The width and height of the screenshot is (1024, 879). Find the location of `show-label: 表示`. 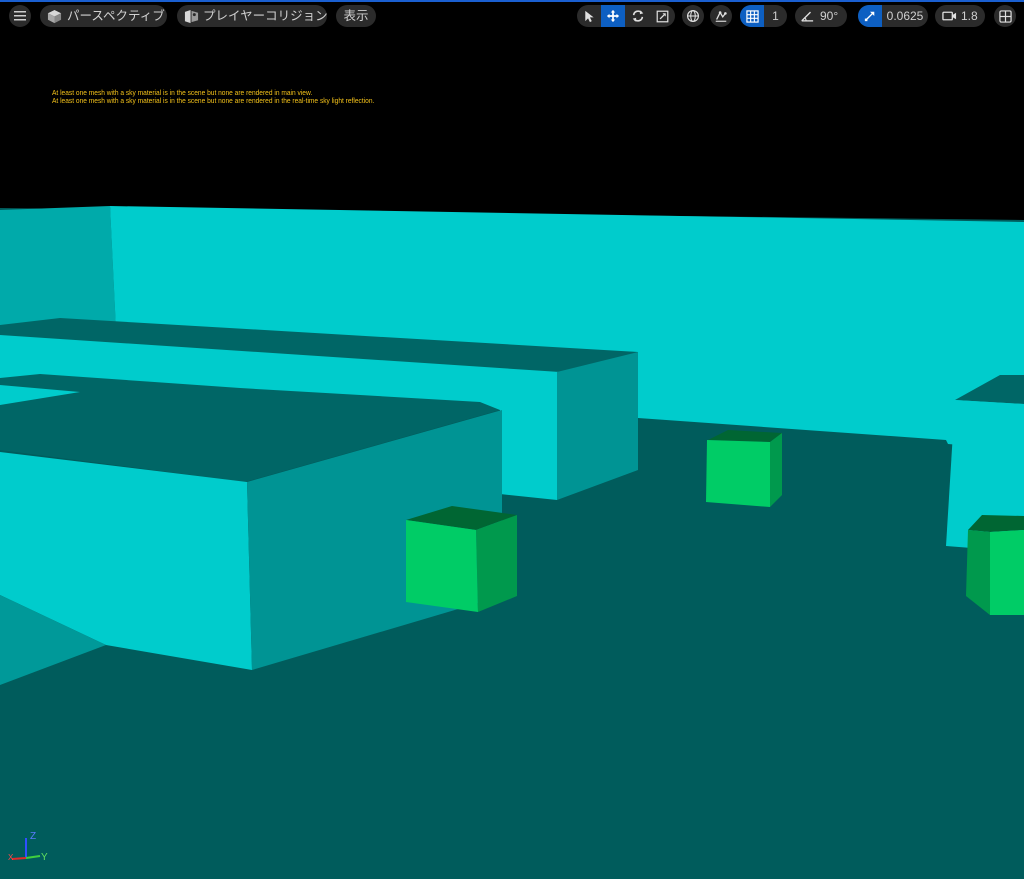

show-label: 表示 is located at coordinates (356, 15).